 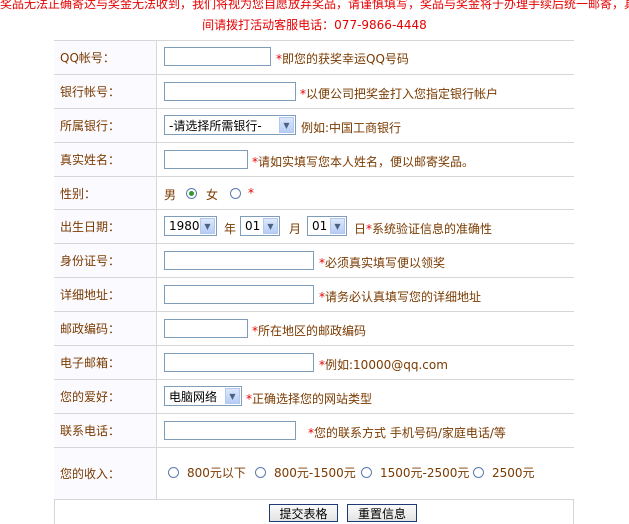 I want to click on income-label: 您的收入：, so click(x=105, y=473).